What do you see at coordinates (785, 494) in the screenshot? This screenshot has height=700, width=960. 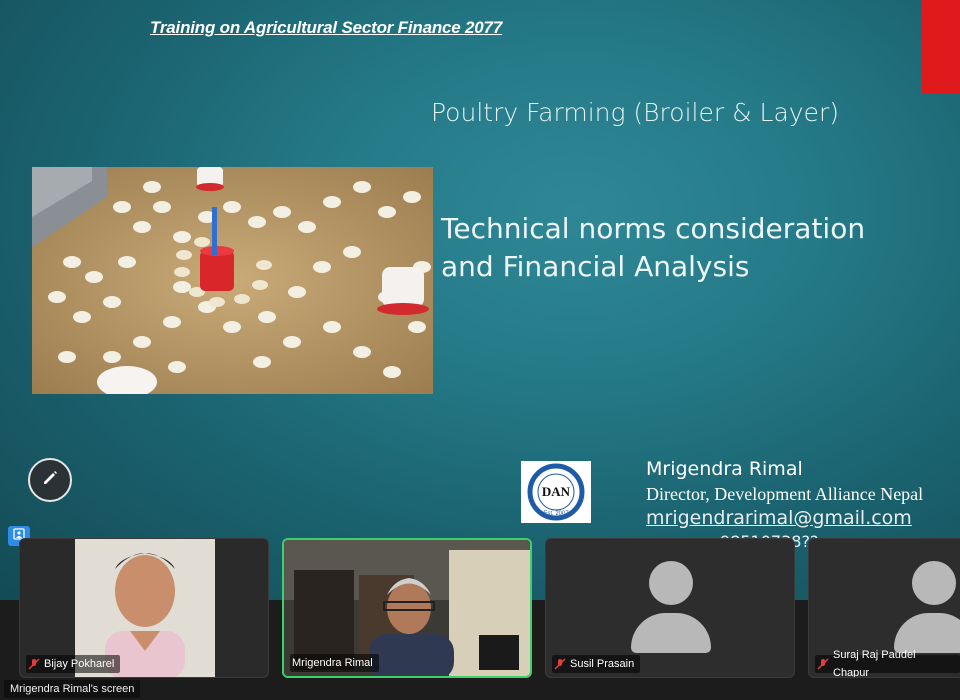 I see `presenter-role: Director, Development Alliance Nepal` at bounding box center [785, 494].